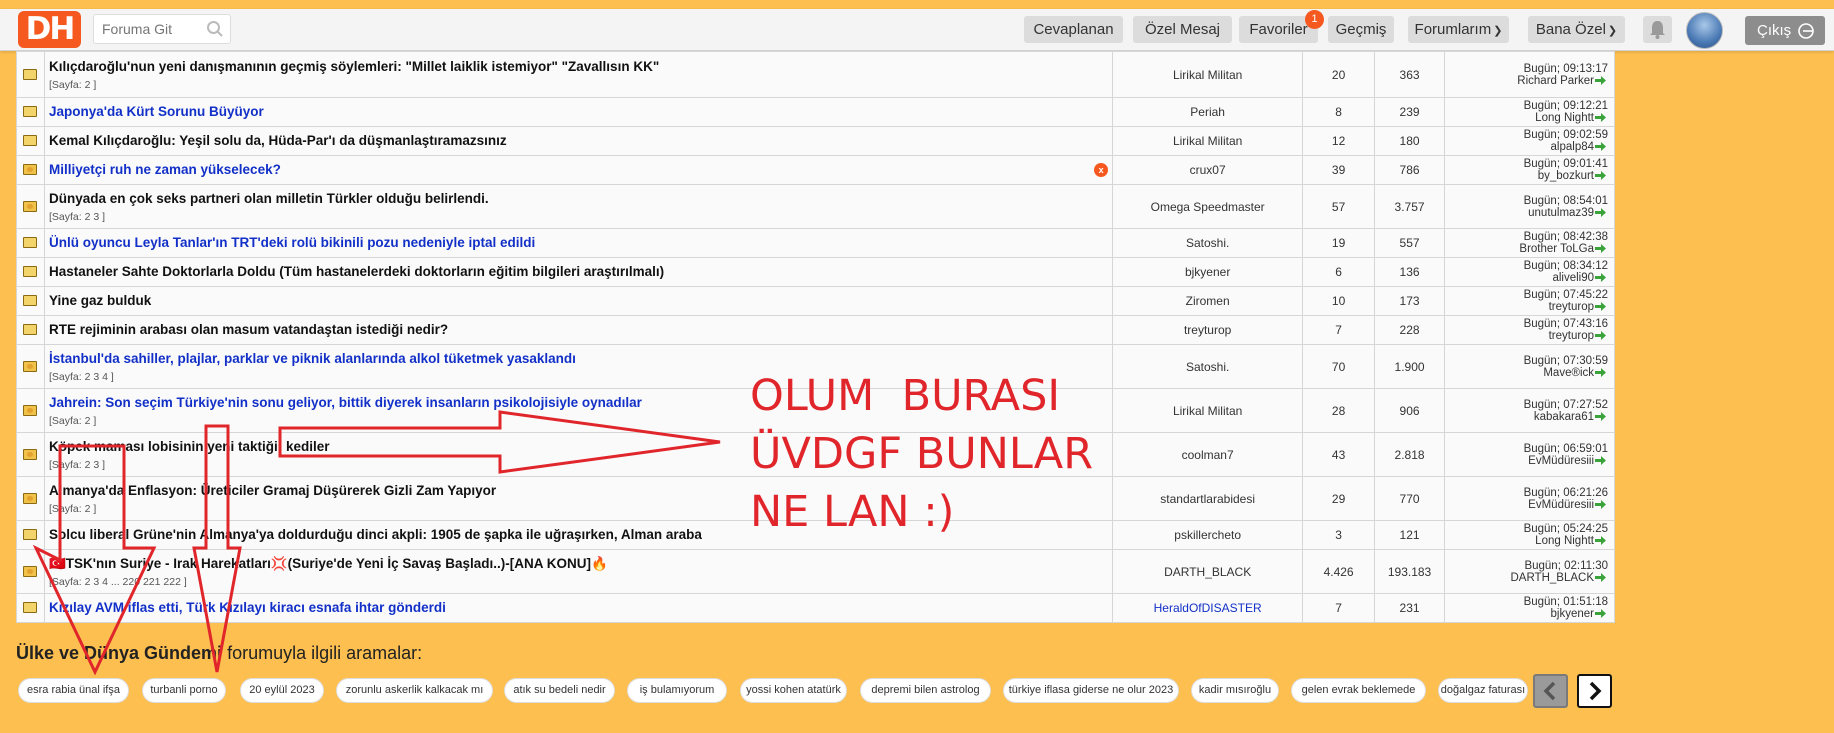 The height and width of the screenshot is (733, 1834). Describe the element at coordinates (1704, 30) in the screenshot. I see `user-avatar` at that location.